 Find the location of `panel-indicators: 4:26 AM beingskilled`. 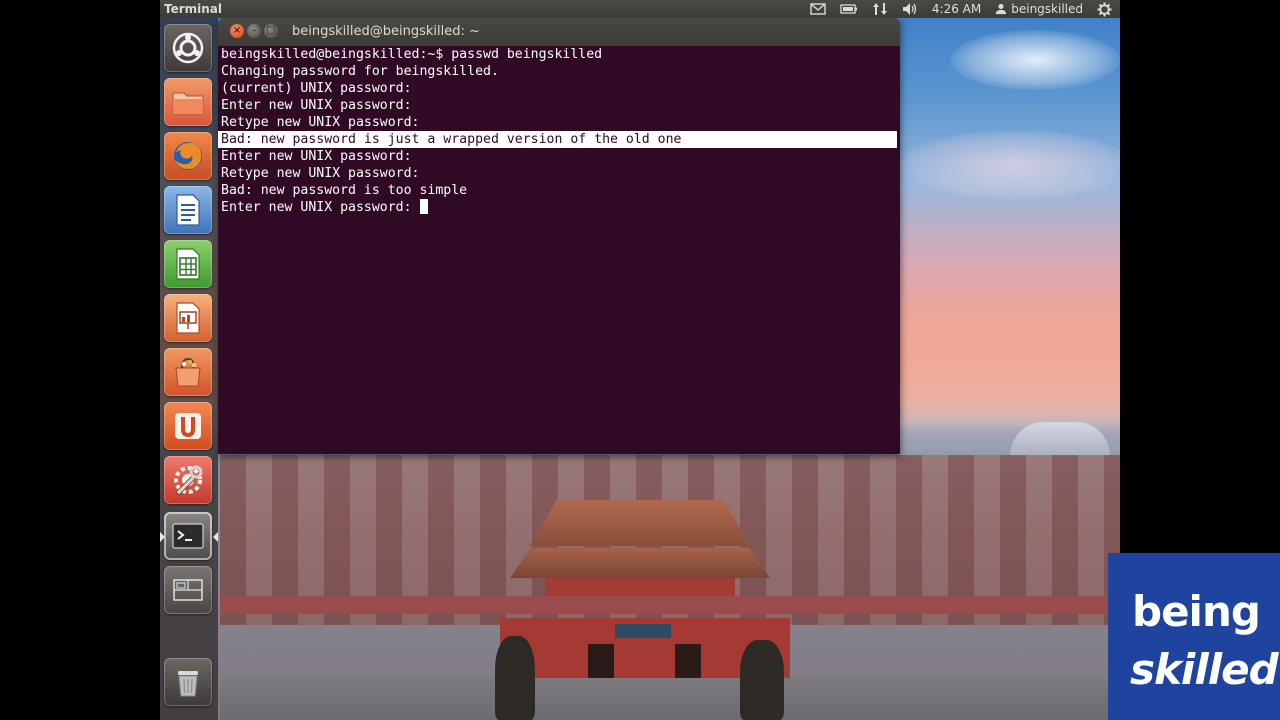

panel-indicators: 4:26 AM beingskilled is located at coordinates (954, 9).